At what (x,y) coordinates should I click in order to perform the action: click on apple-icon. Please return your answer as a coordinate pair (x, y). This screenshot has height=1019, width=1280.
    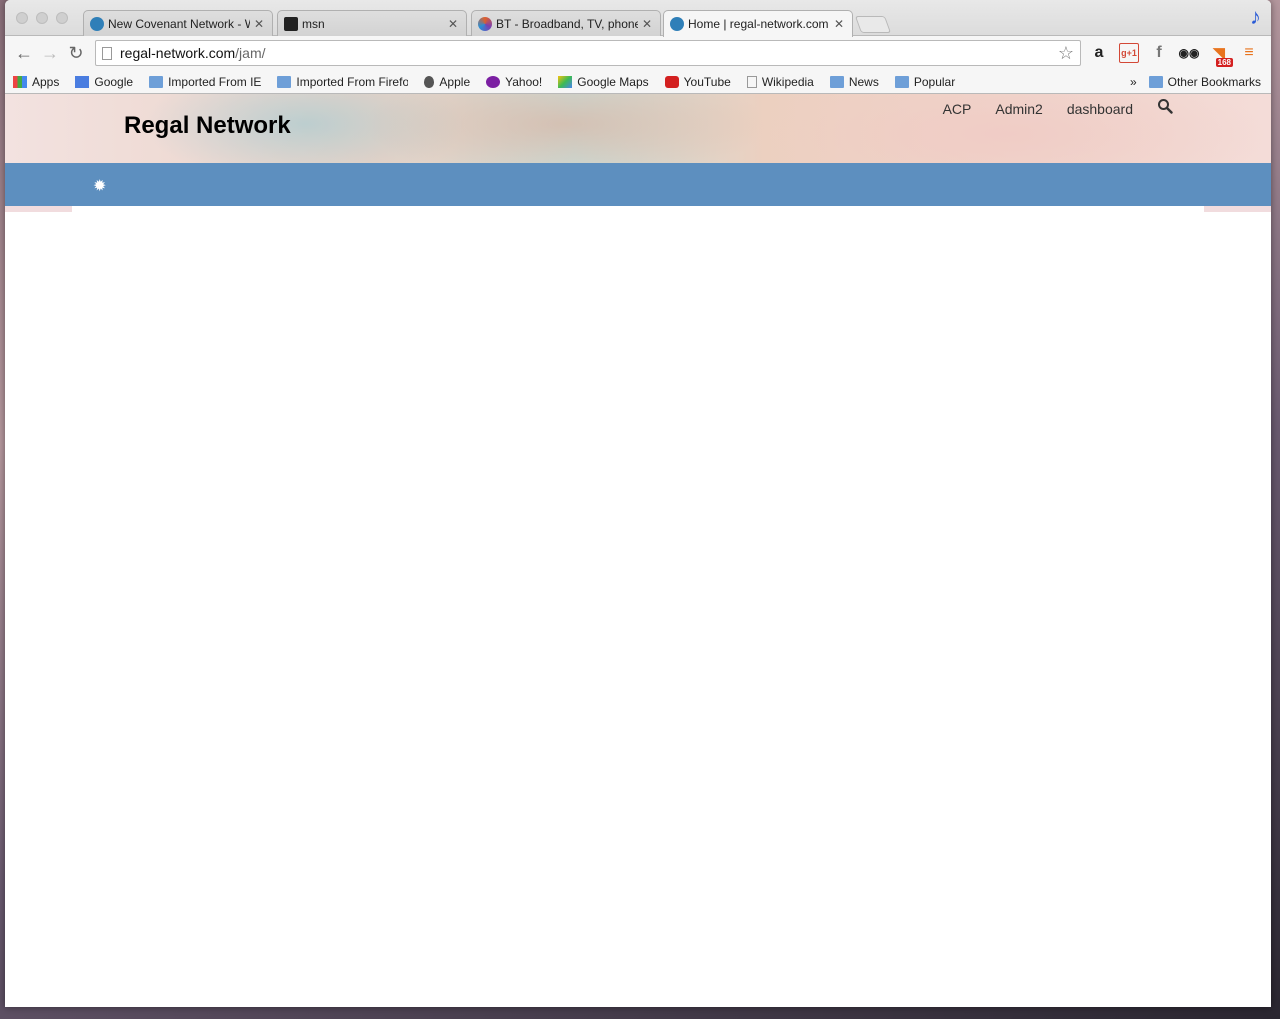
    Looking at the image, I should click on (429, 81).